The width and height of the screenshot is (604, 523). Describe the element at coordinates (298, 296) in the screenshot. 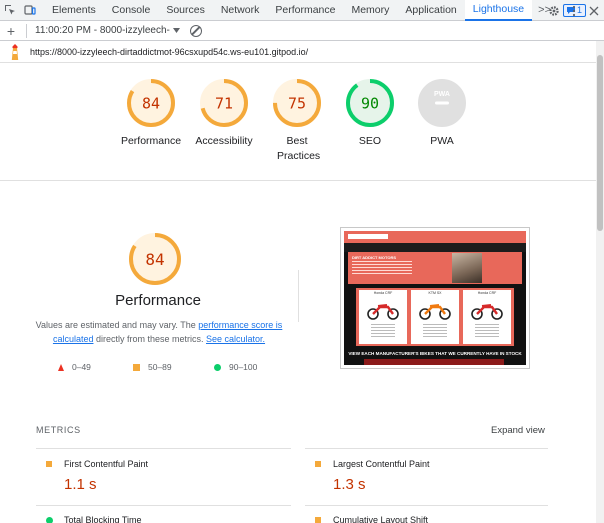

I see `section-divider` at that location.